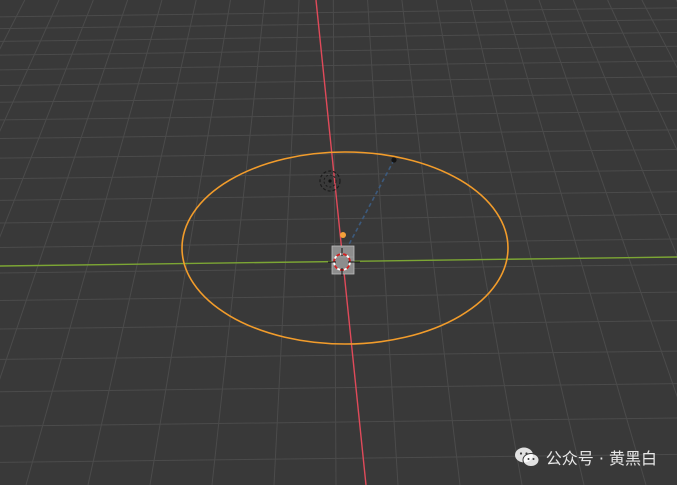  I want to click on light-direction-line, so click(370, 205).